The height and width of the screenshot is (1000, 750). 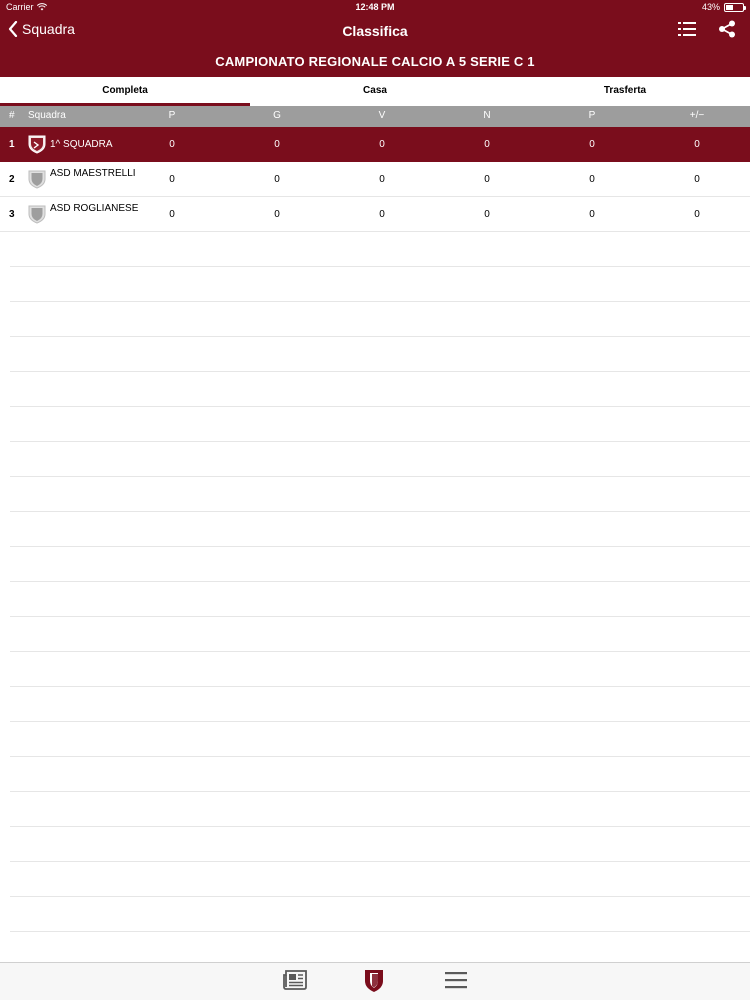 I want to click on menu-tab-button, so click(x=456, y=982).